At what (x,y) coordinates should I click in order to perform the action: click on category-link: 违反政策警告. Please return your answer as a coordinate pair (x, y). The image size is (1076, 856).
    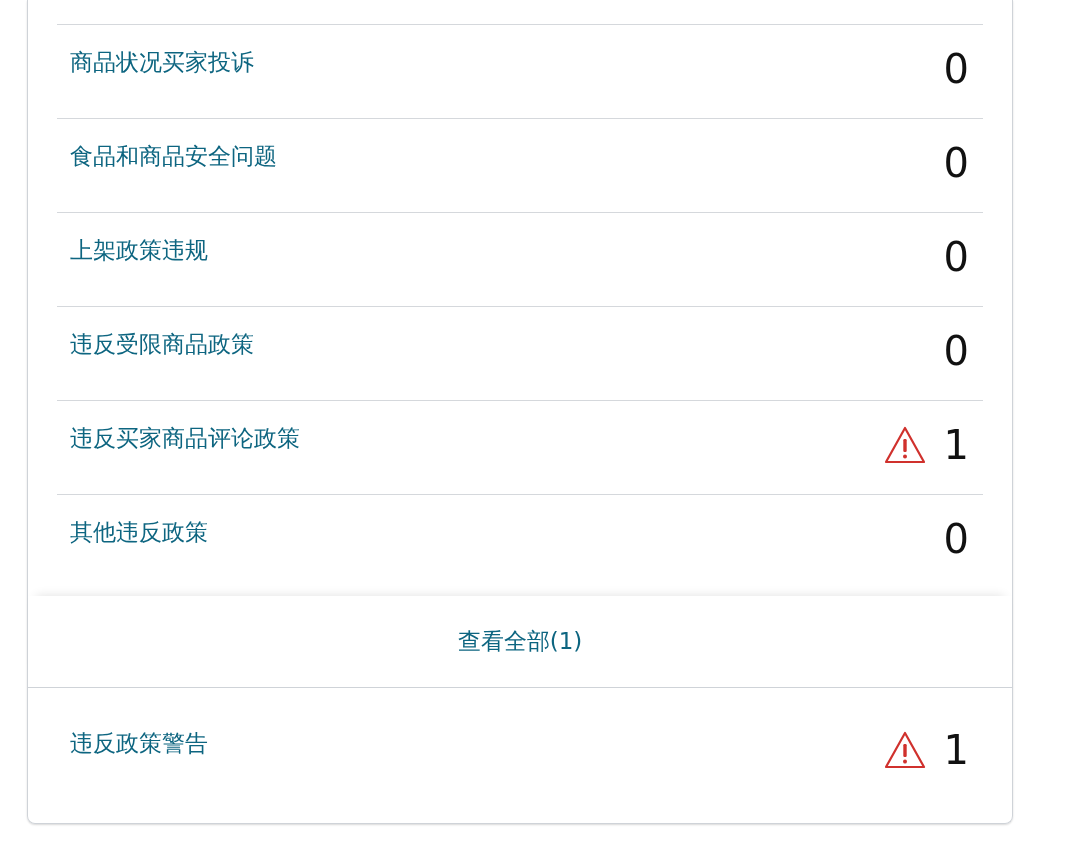
    Looking at the image, I should click on (139, 743).